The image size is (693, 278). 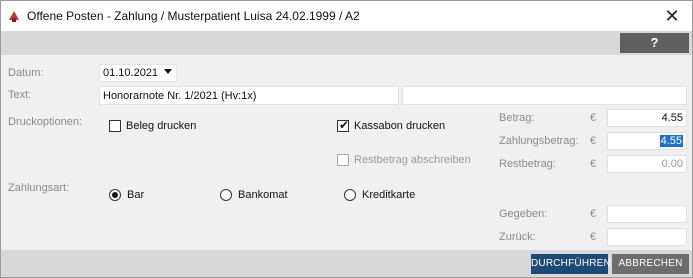 I want to click on gegeben-currency: €, so click(x=593, y=214).